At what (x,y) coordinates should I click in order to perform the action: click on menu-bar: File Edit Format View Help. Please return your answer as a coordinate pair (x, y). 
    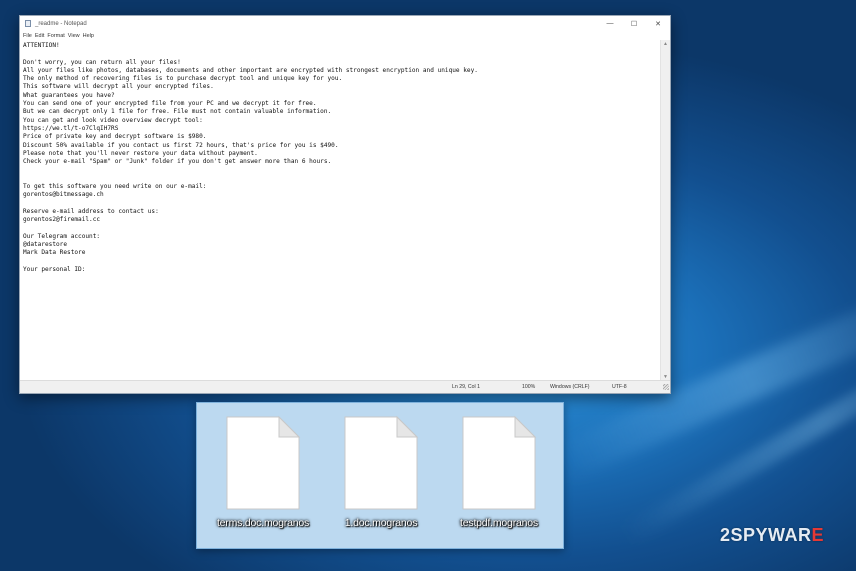
    Looking at the image, I should click on (345, 35).